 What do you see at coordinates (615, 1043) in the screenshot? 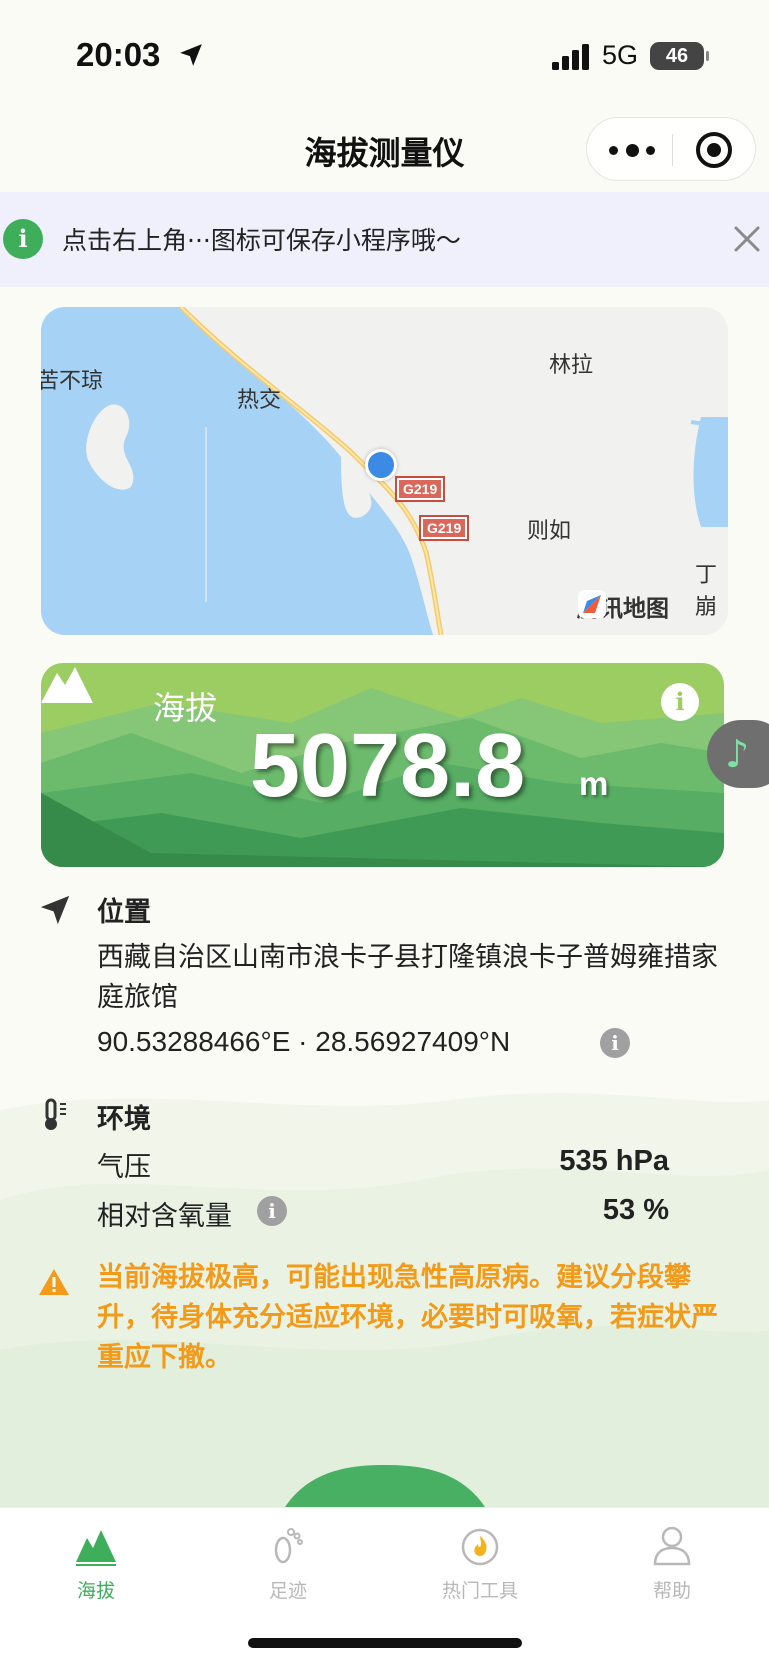
I see `coords-info-icon: i` at bounding box center [615, 1043].